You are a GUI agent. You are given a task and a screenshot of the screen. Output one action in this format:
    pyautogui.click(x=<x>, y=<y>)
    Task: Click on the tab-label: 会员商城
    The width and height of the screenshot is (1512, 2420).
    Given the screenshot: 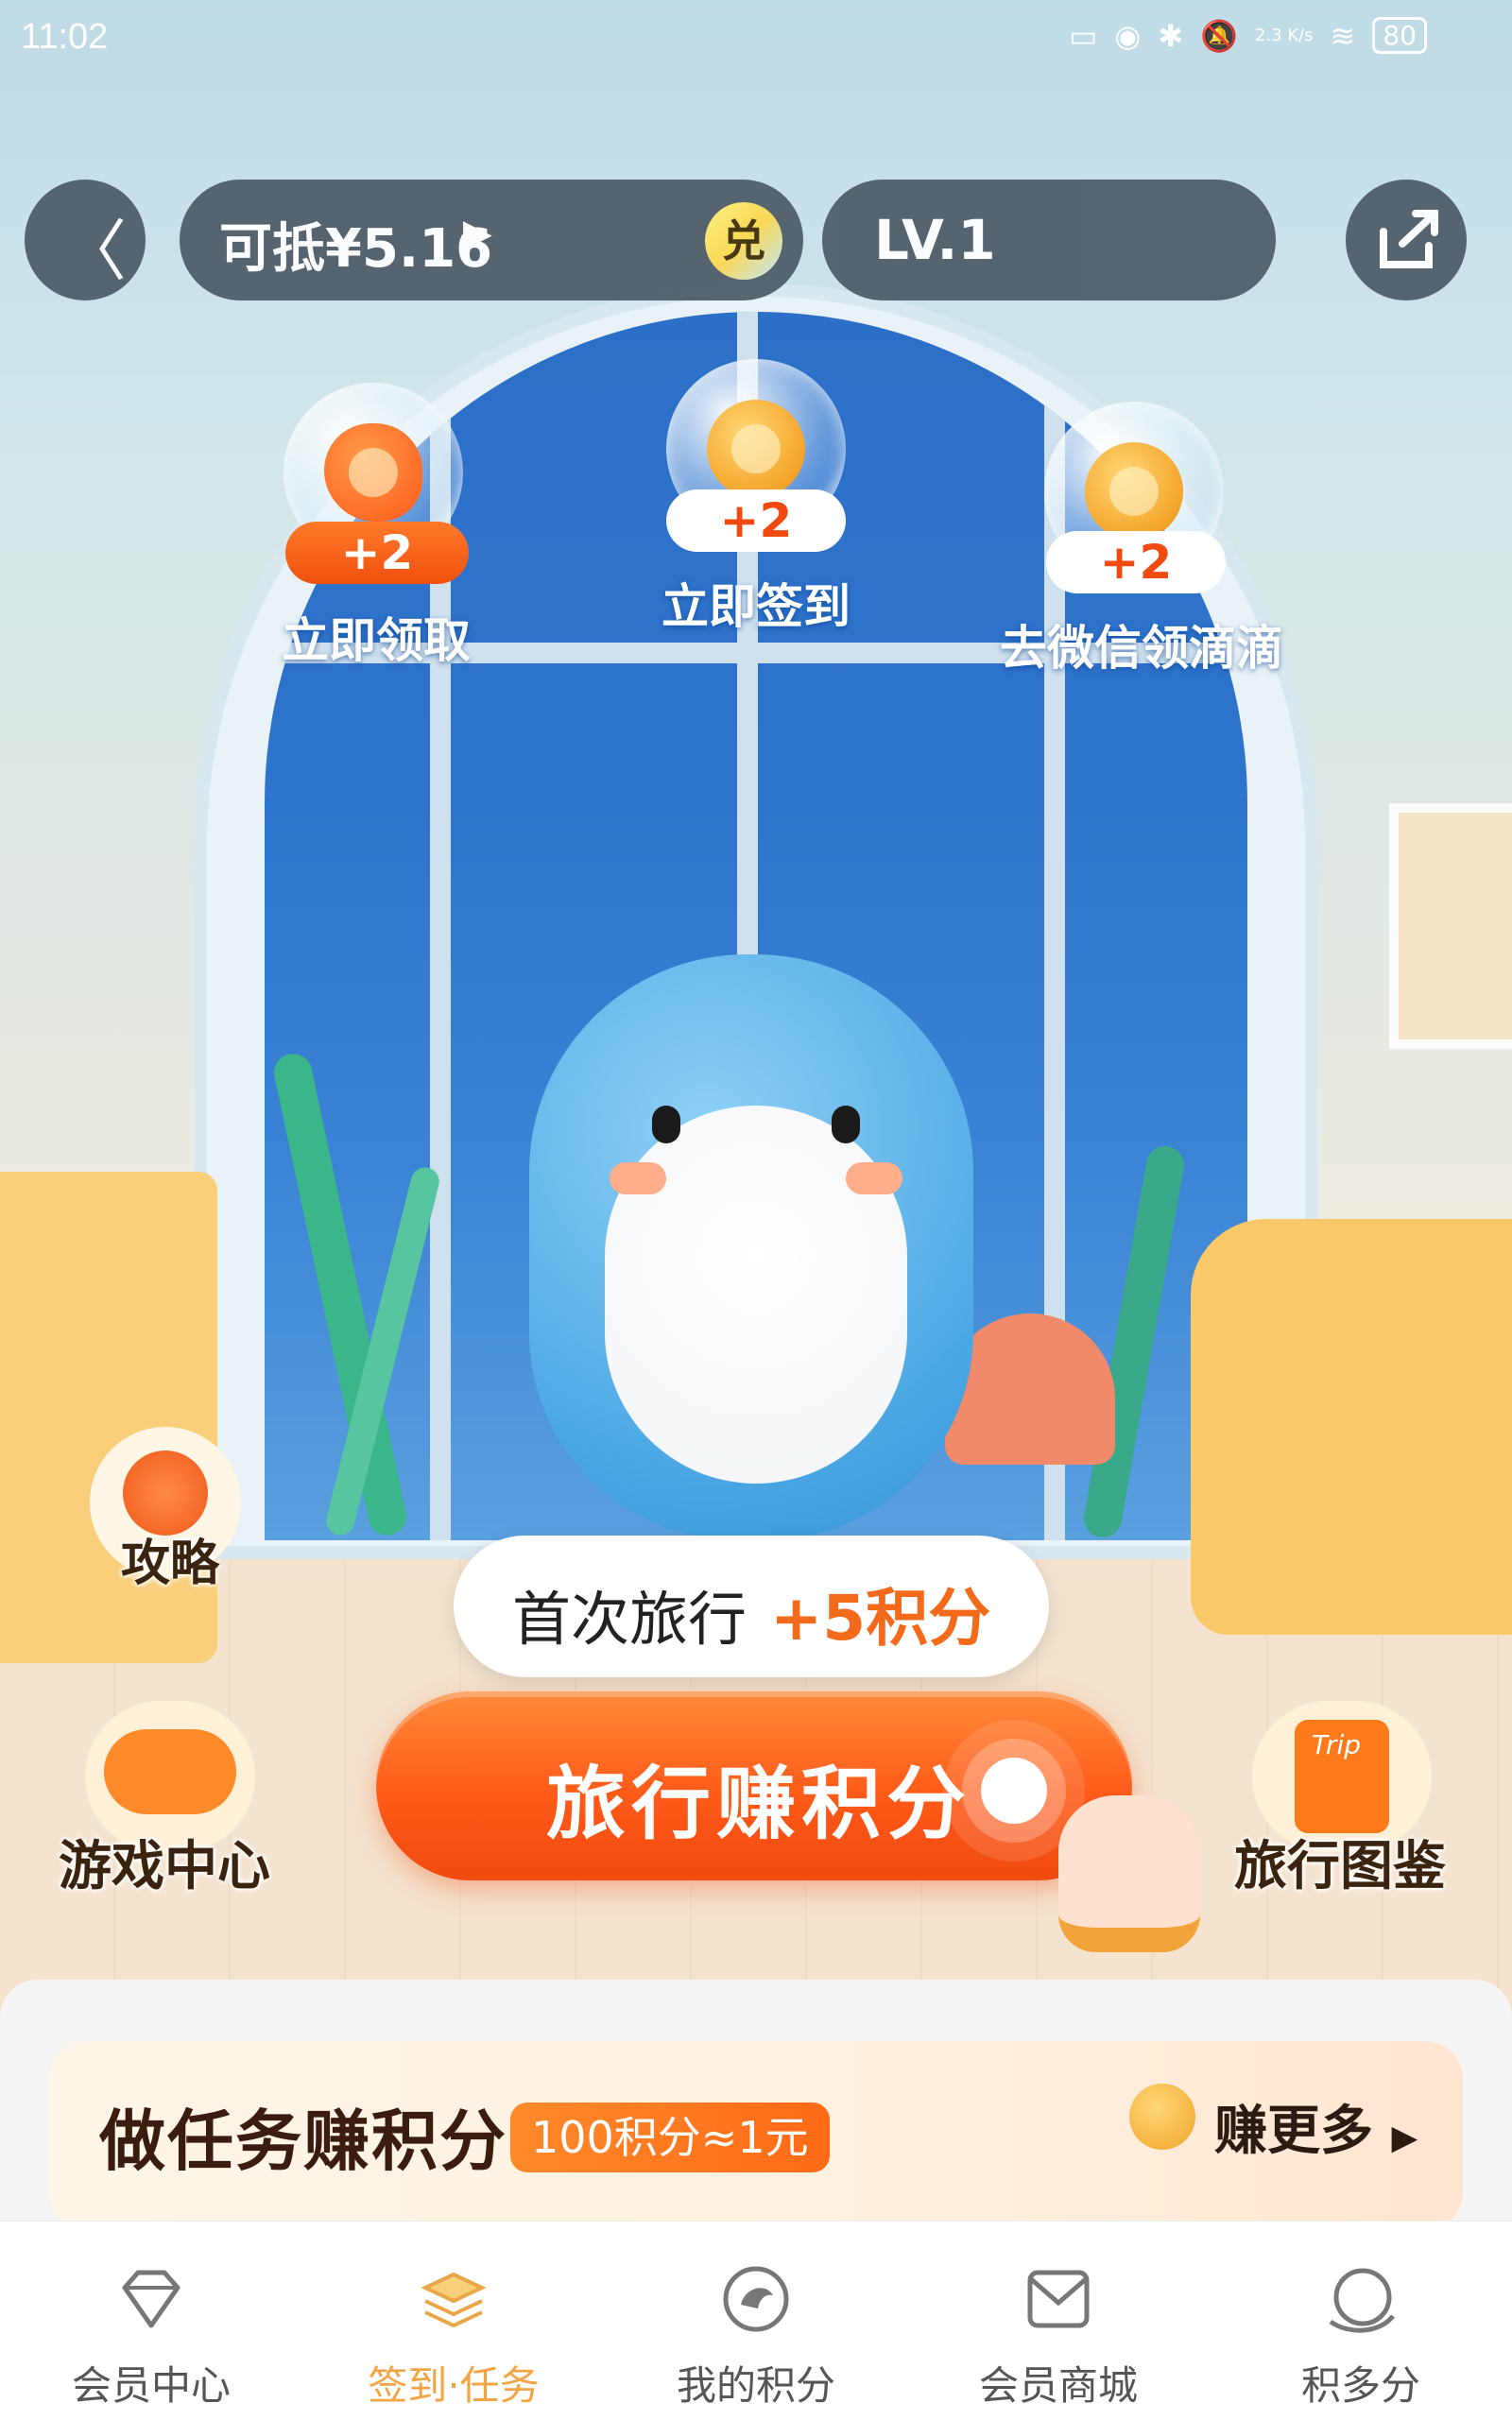 What is the action you would take?
    pyautogui.click(x=1058, y=2385)
    